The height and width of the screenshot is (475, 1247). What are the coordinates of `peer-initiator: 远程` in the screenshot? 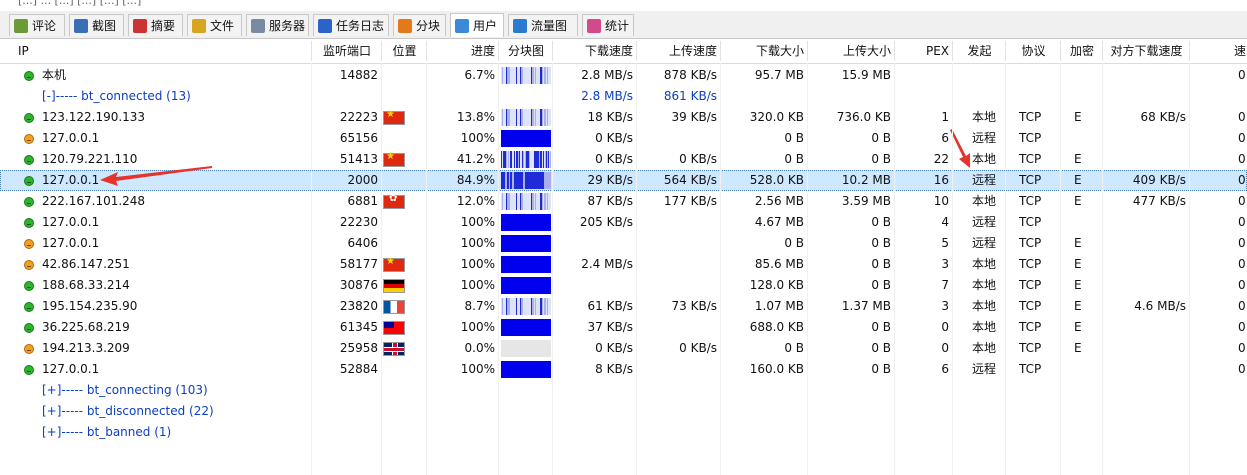 It's located at (984, 180).